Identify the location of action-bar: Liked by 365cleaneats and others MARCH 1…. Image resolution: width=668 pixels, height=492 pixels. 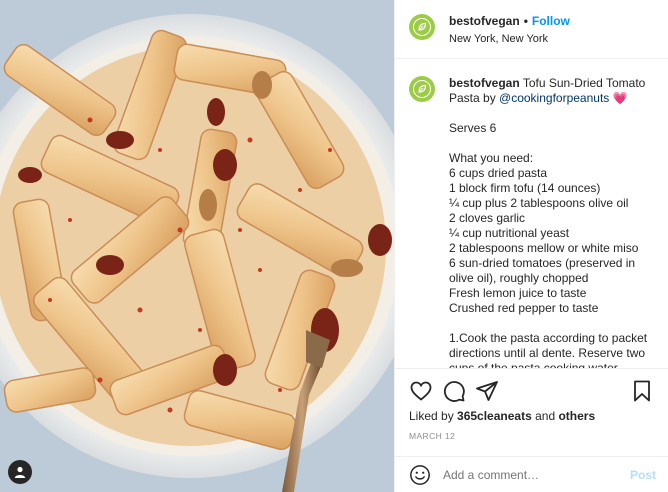
(531, 412).